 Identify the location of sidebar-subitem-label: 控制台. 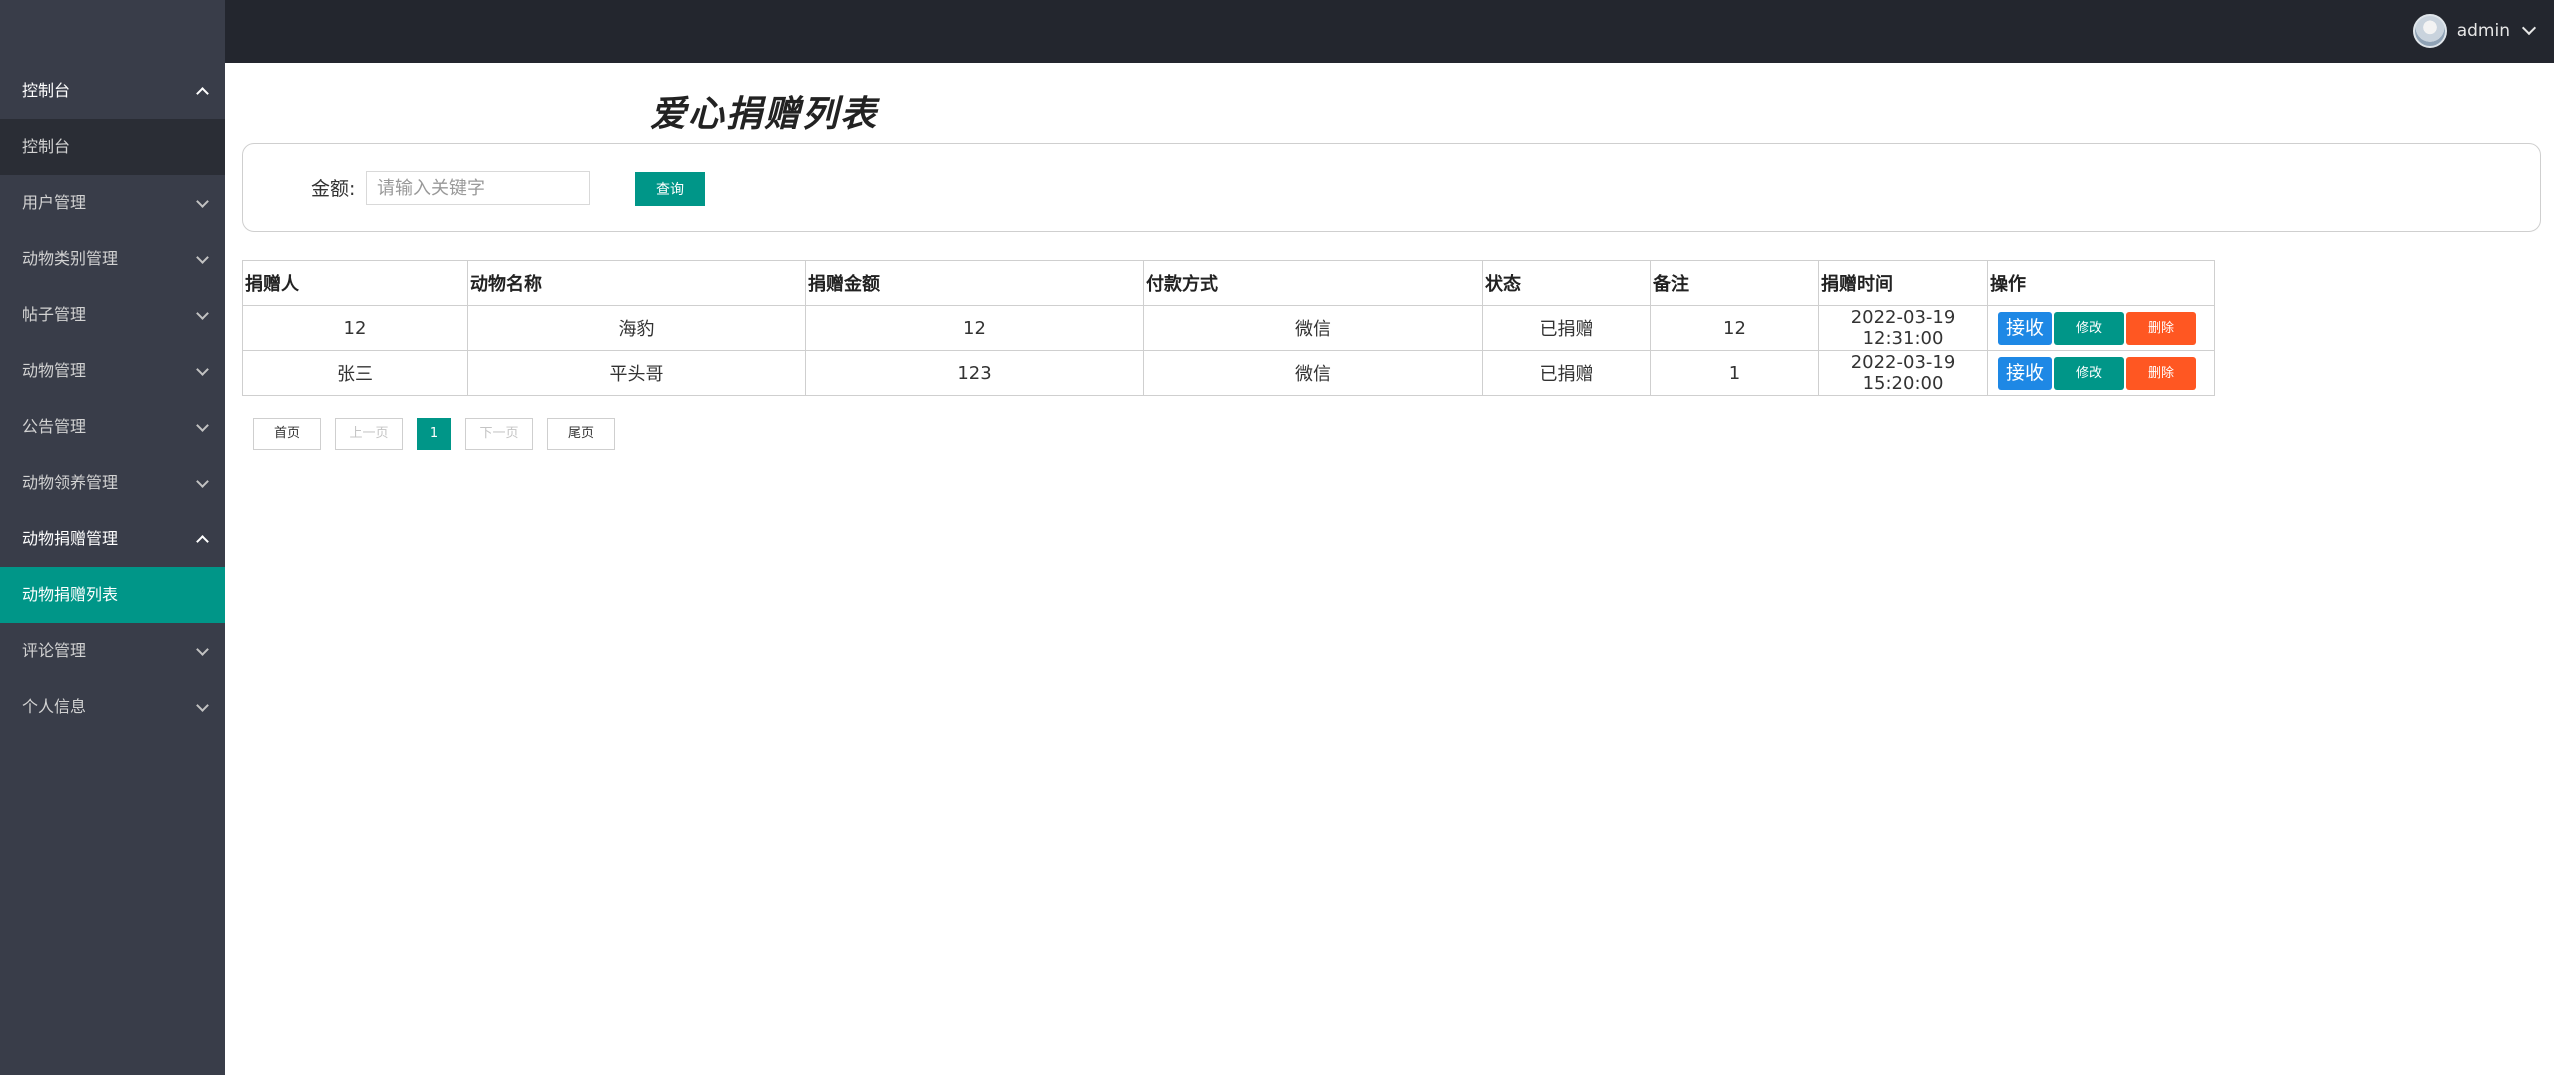
(46, 146).